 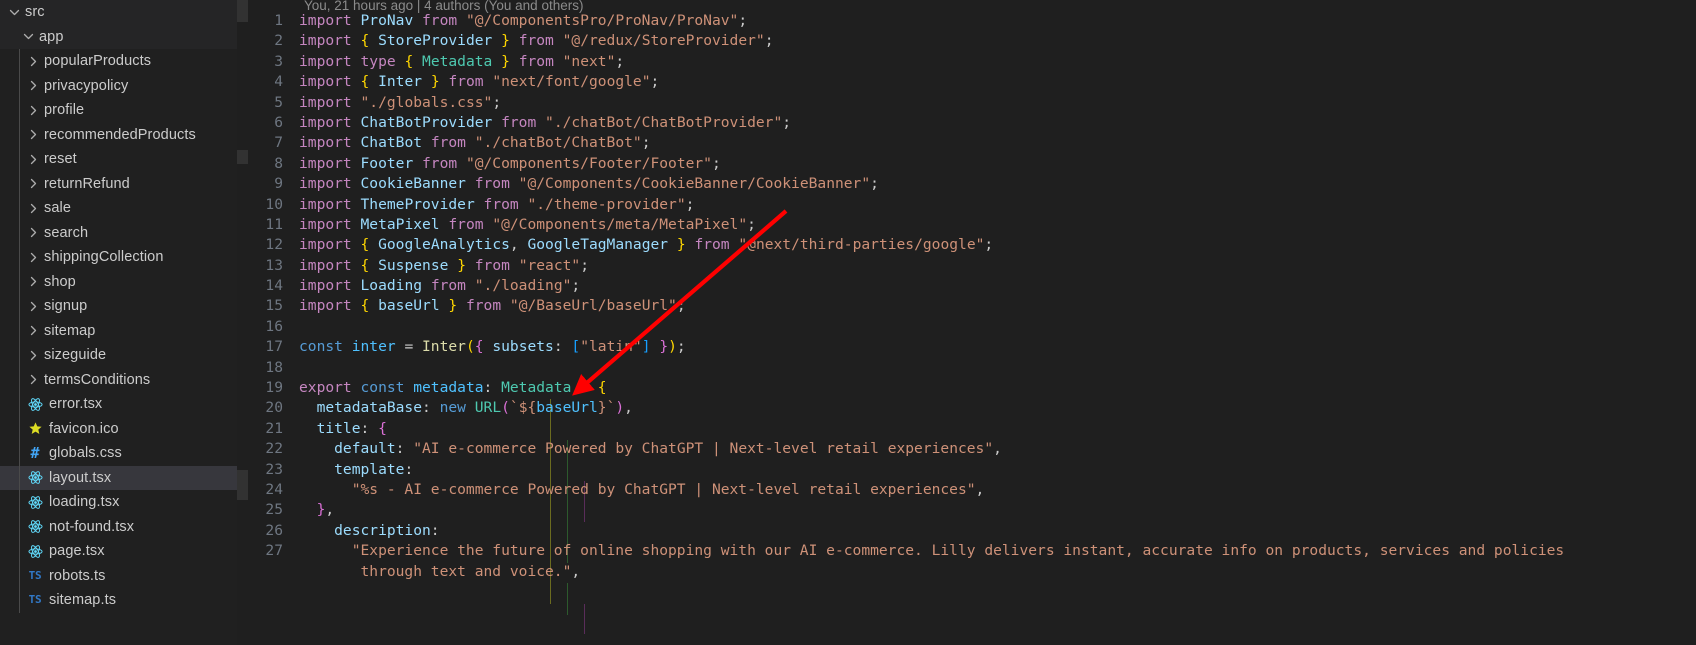 What do you see at coordinates (966, 572) in the screenshot?
I see `code-line: through text and voice.",` at bounding box center [966, 572].